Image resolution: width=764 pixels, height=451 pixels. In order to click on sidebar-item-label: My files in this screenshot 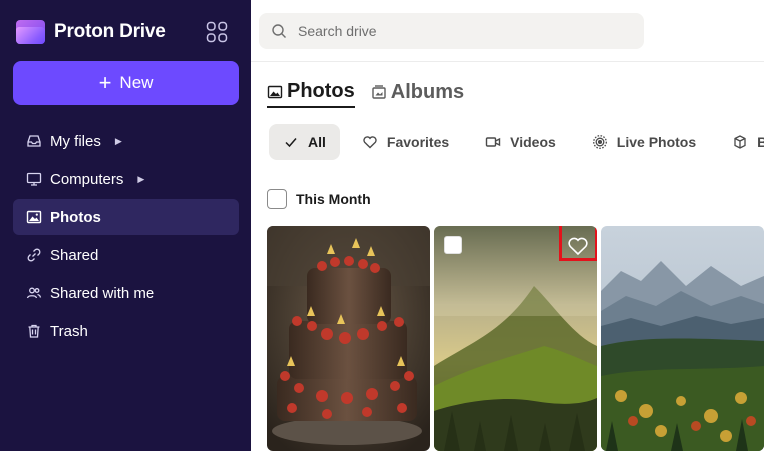, I will do `click(75, 141)`.